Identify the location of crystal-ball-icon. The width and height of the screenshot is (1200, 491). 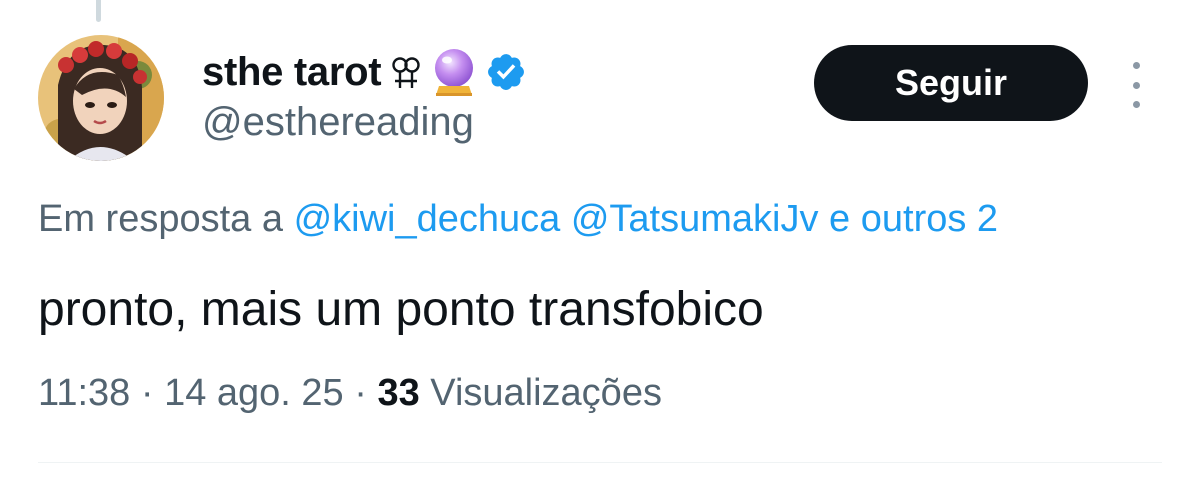
(454, 72).